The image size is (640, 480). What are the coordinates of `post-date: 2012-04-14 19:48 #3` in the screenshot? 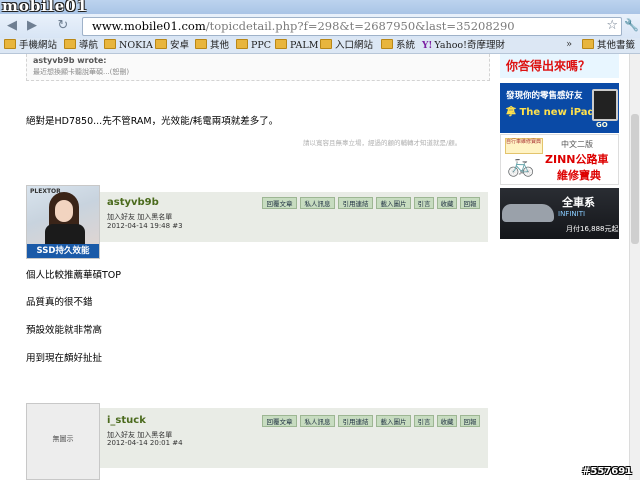 It's located at (145, 226).